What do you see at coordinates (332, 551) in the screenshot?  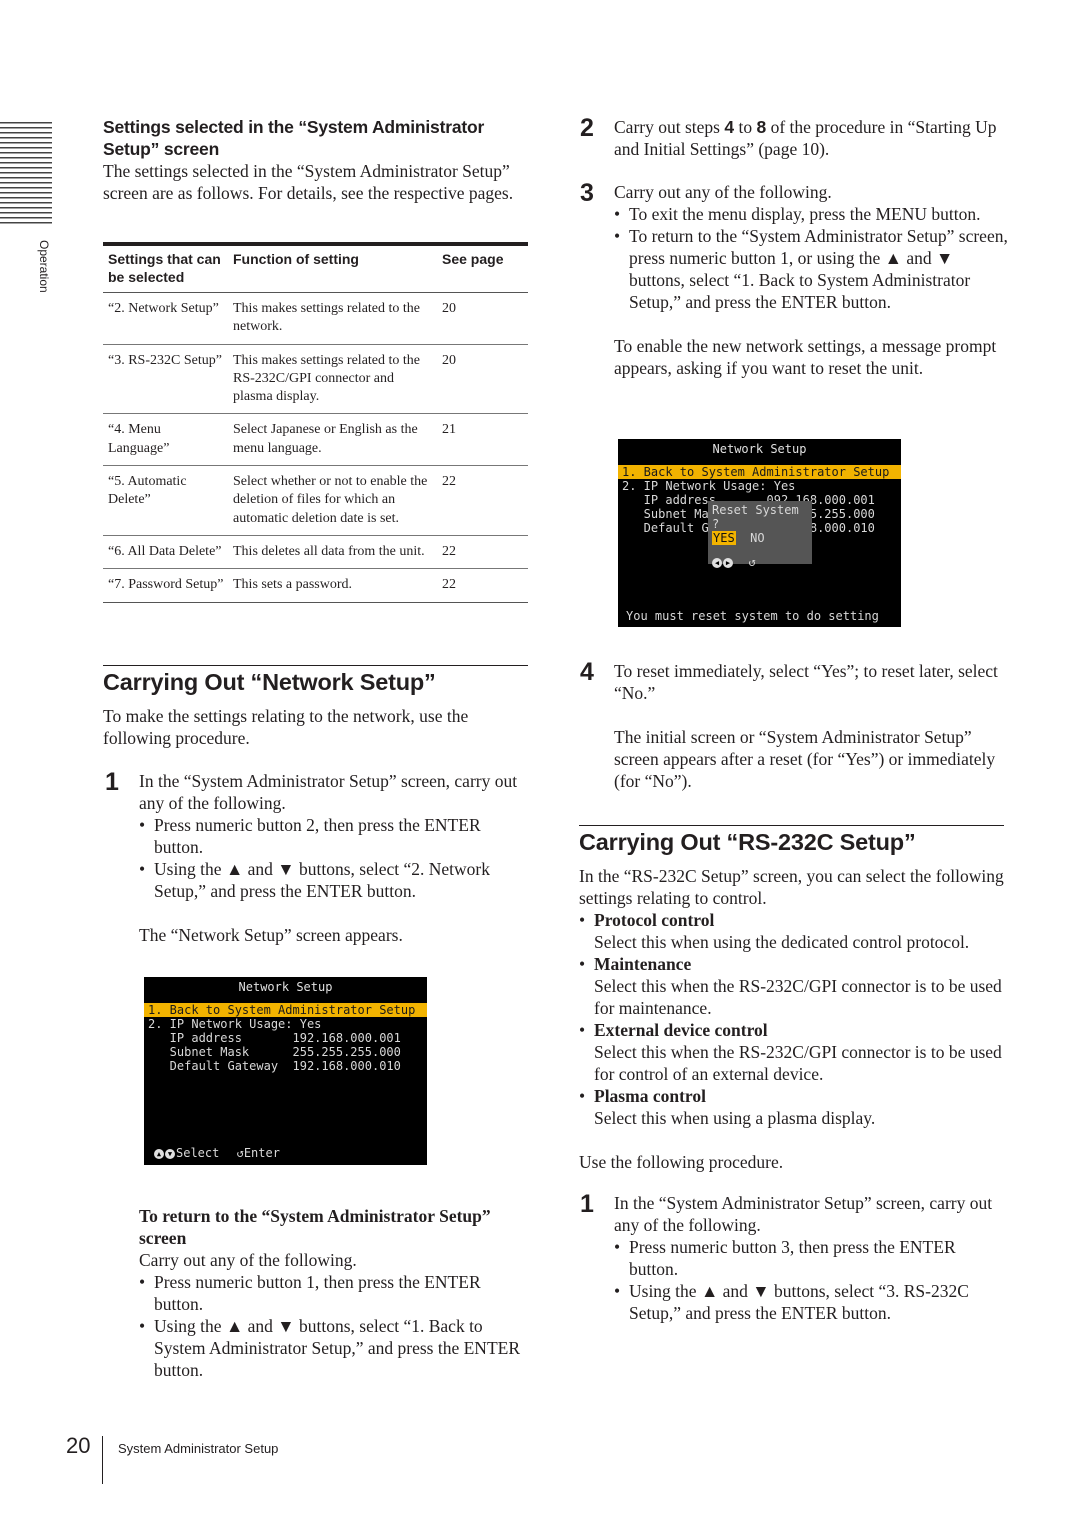 I see `table-cell: This deletes all data from the unit.` at bounding box center [332, 551].